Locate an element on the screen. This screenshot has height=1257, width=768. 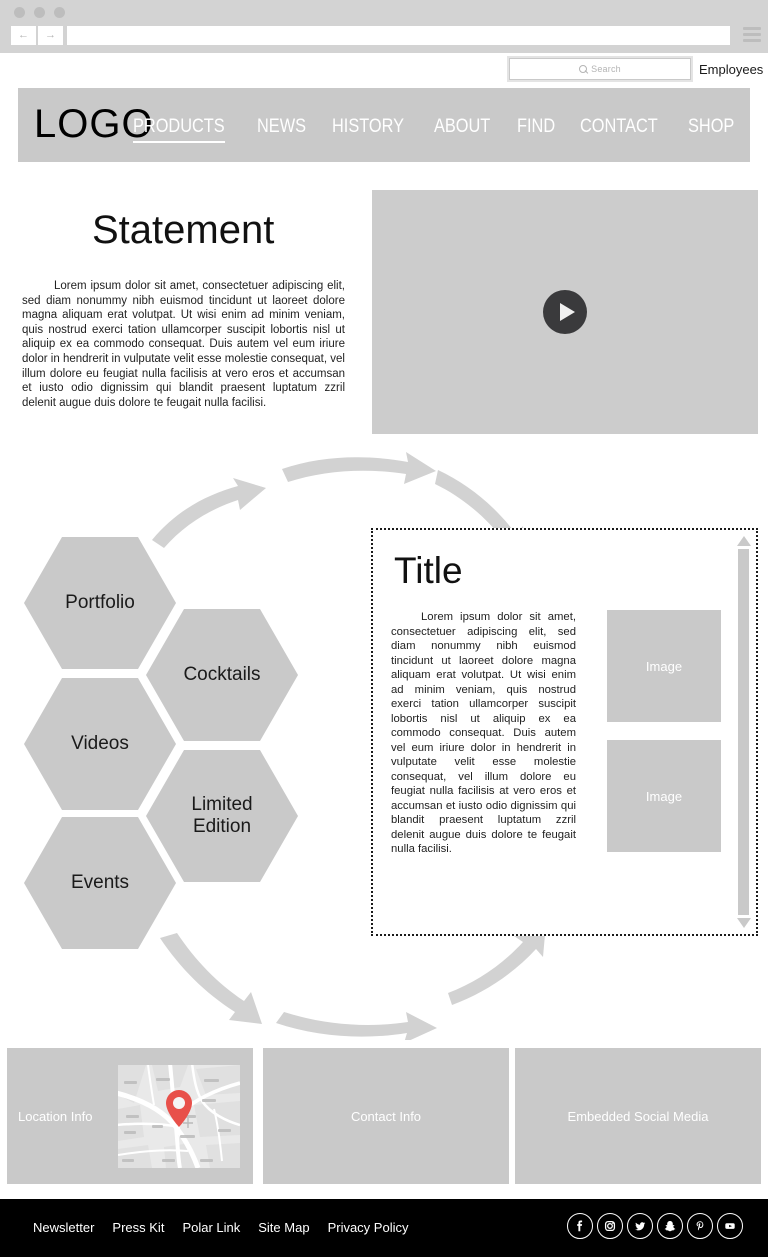
nav-item-history: HISTORY is located at coordinates (368, 128).